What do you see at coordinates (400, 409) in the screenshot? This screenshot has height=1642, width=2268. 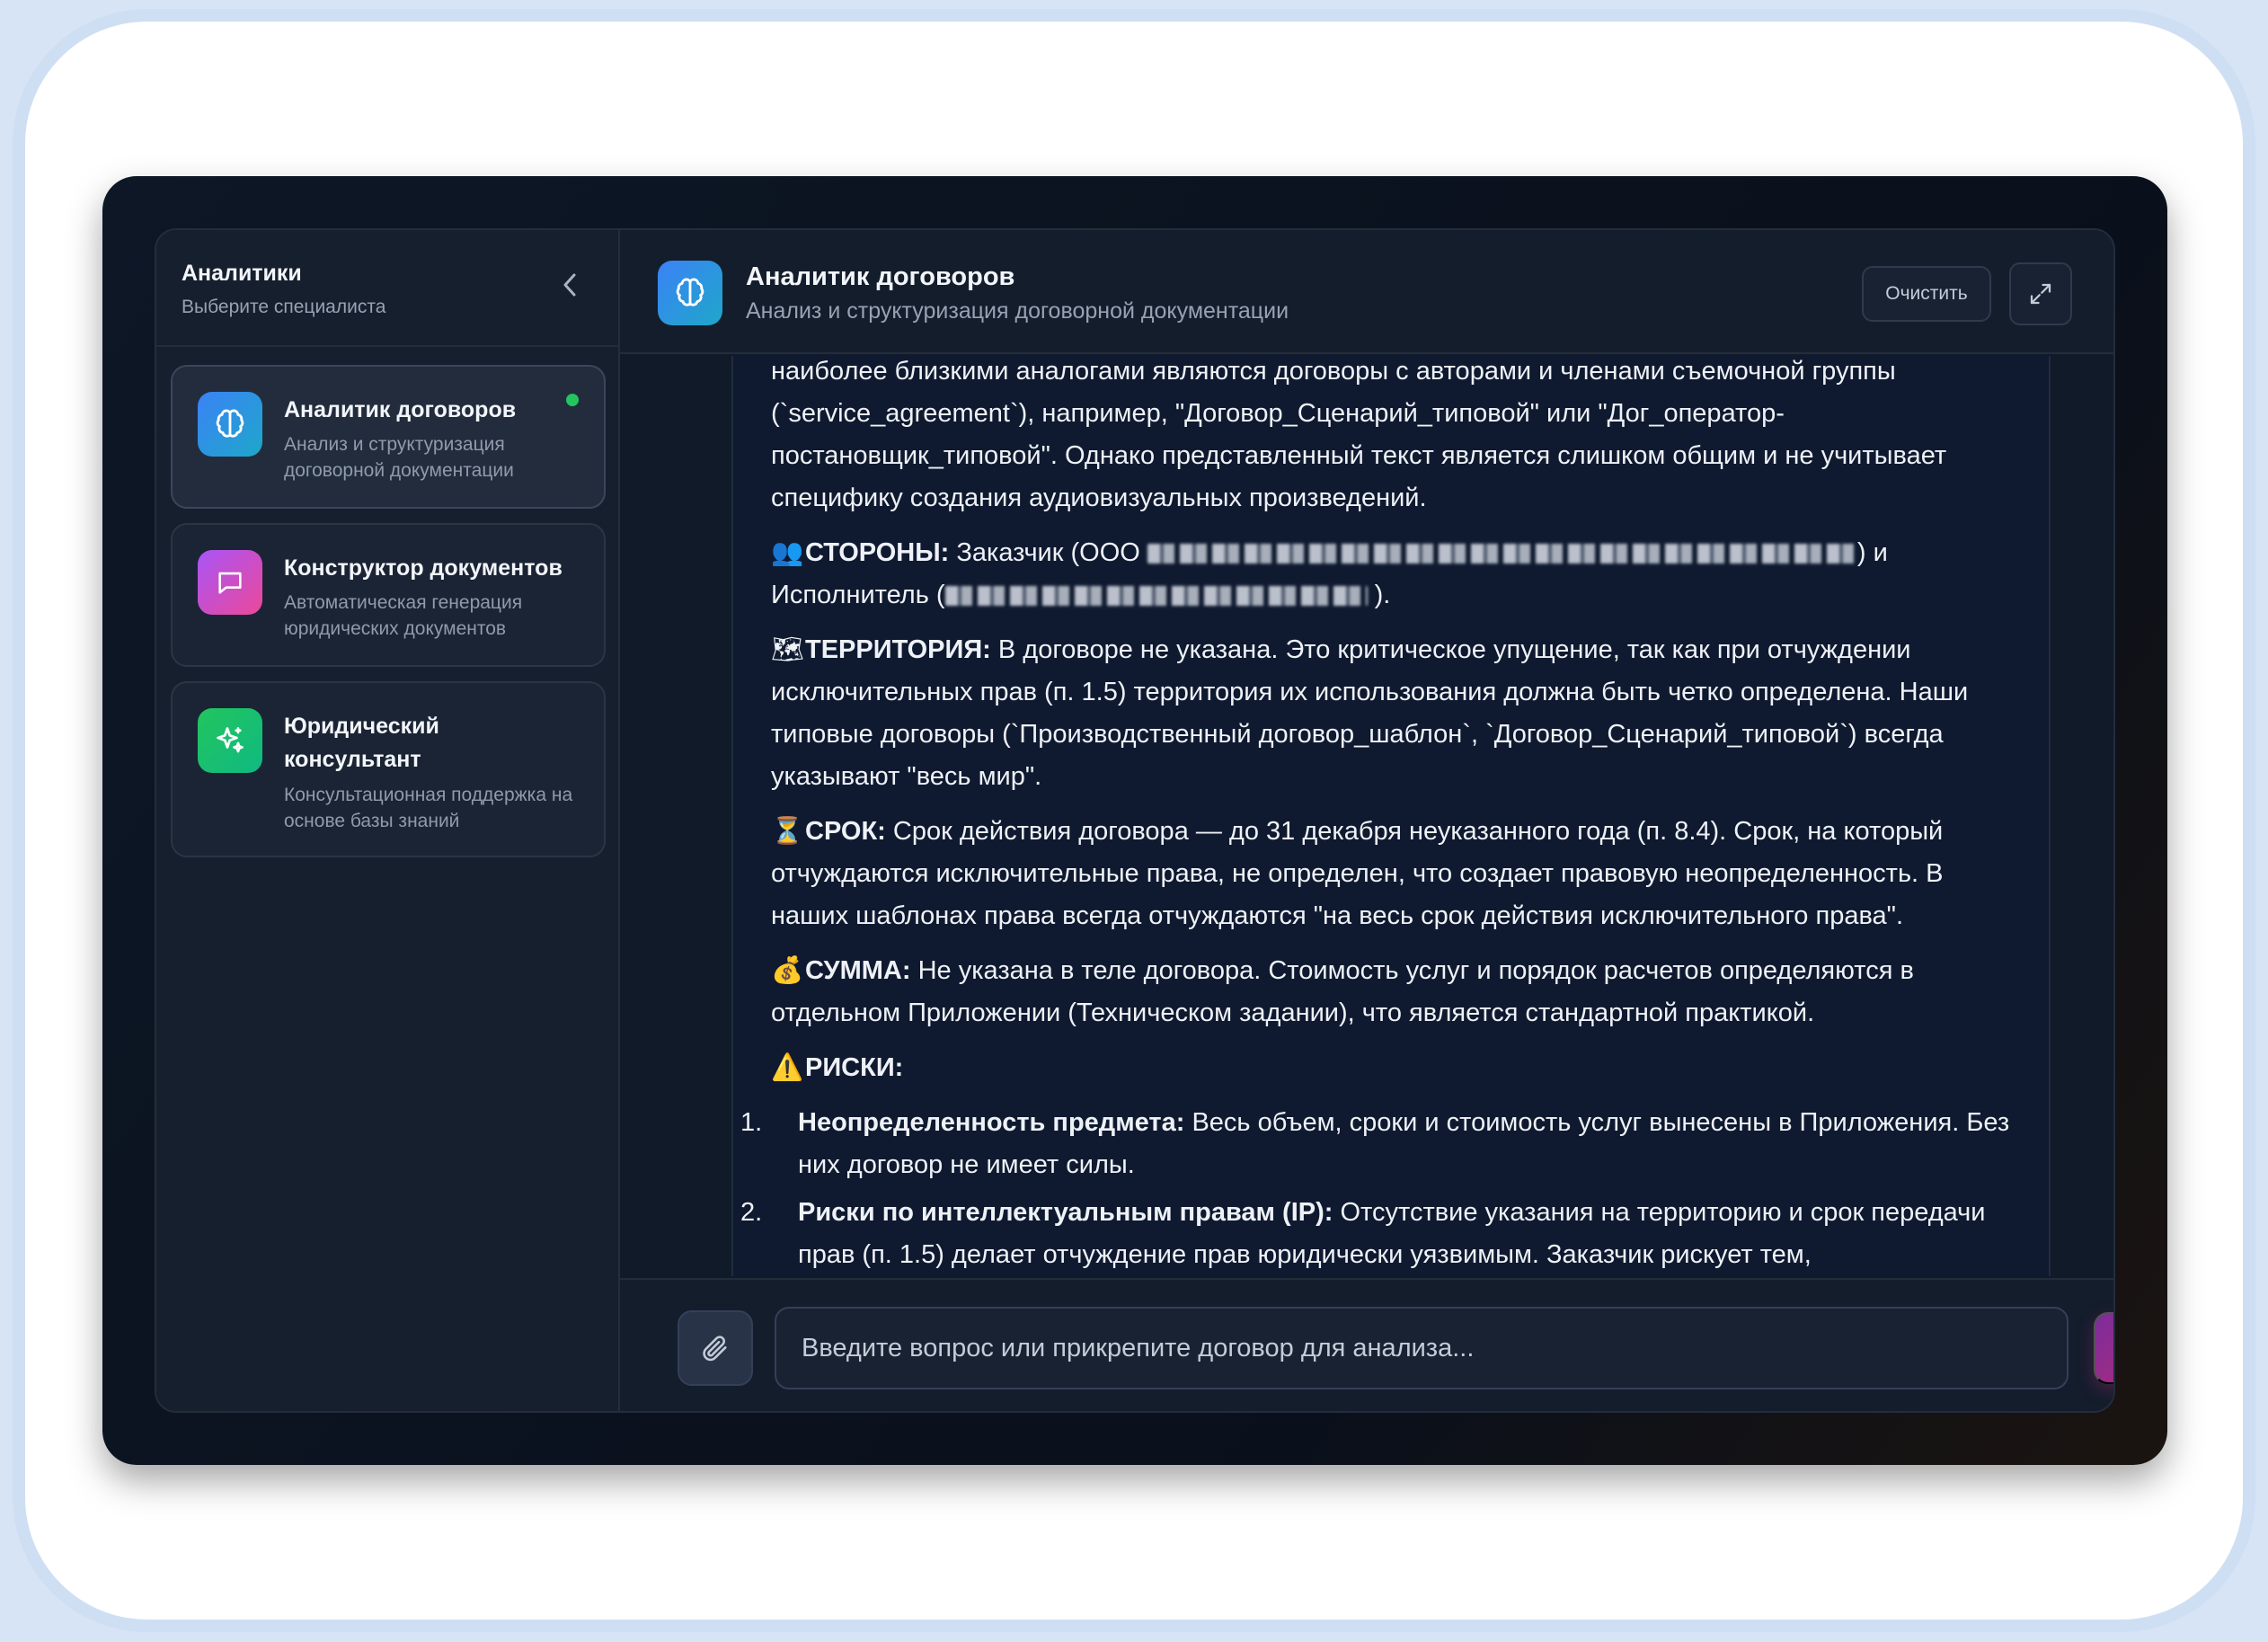 I see `agent-name: Аналитик договоров` at bounding box center [400, 409].